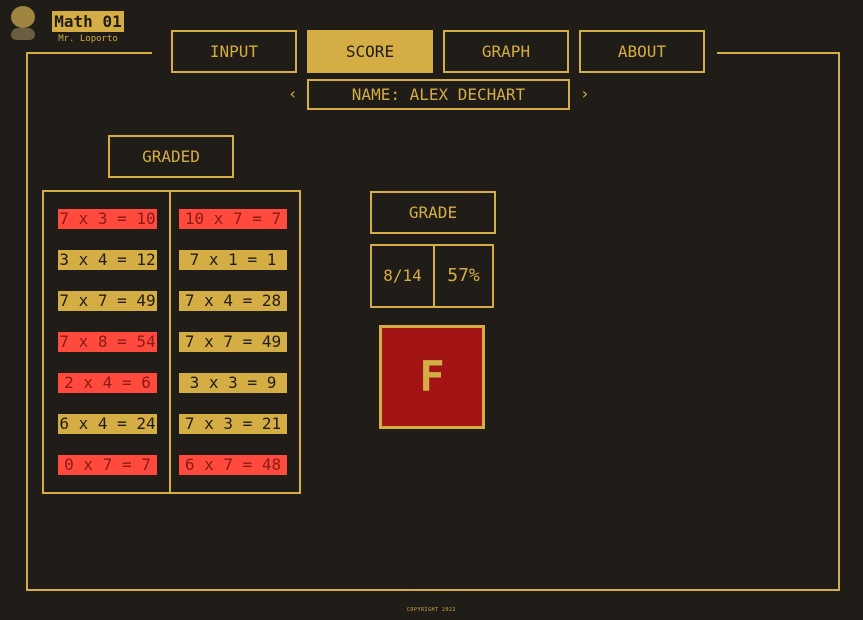  Describe the element at coordinates (171, 156) in the screenshot. I see `graded-label: GRADED` at that location.